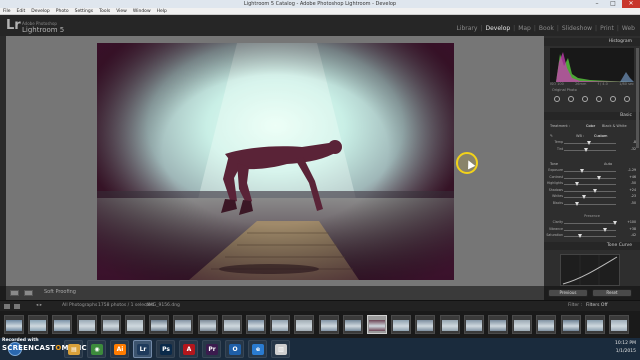 The image size is (640, 360). What do you see at coordinates (590, 171) in the screenshot?
I see `exposure-slider` at bounding box center [590, 171].